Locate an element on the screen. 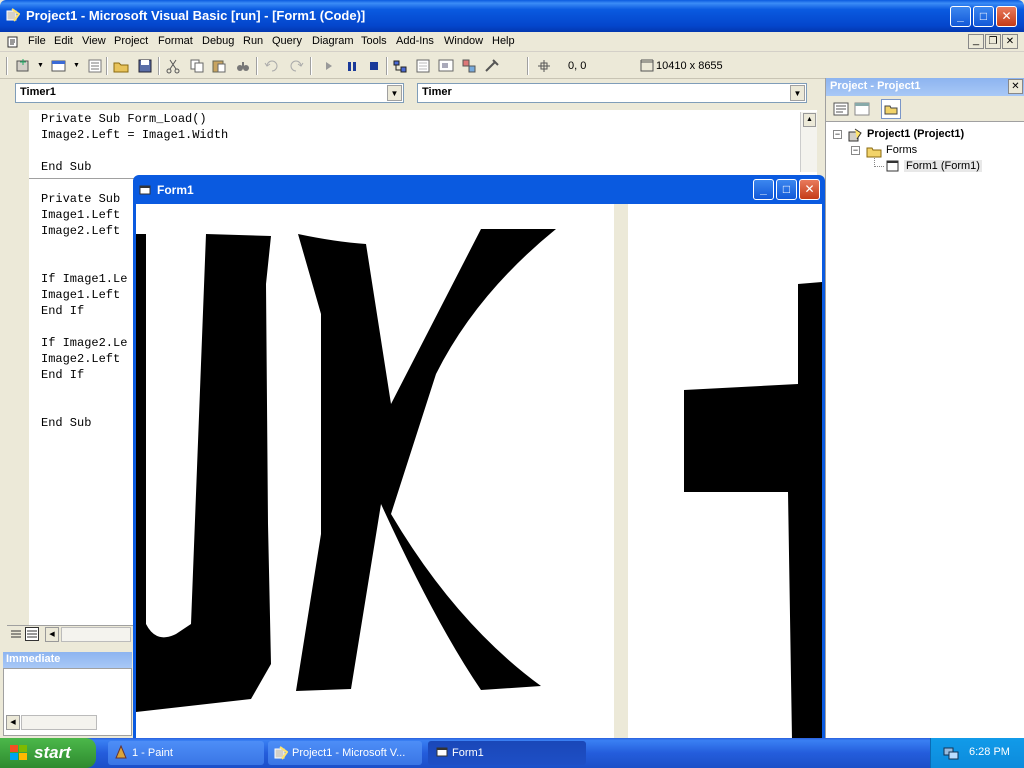 This screenshot has width=1024, height=768. menu-view: View is located at coordinates (94, 41).